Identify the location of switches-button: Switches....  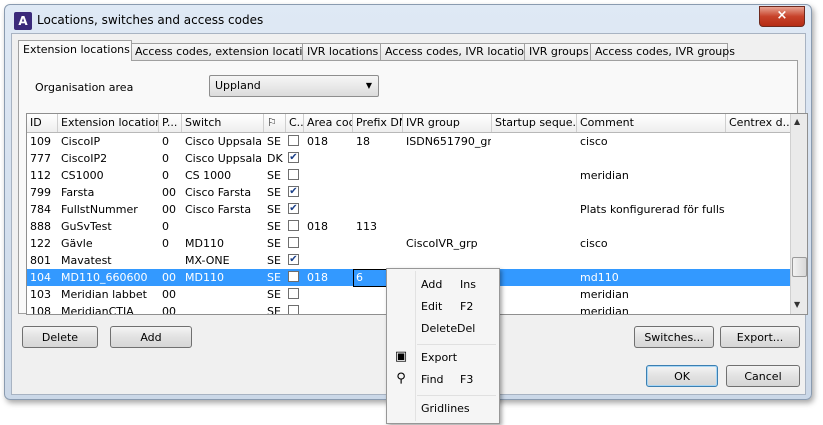
(674, 337).